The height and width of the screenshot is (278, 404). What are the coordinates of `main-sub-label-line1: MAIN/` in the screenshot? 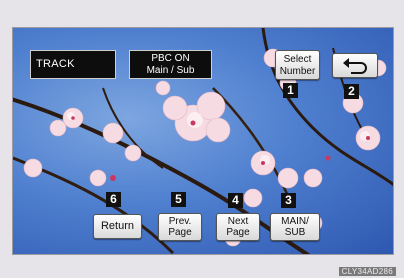 It's located at (295, 221).